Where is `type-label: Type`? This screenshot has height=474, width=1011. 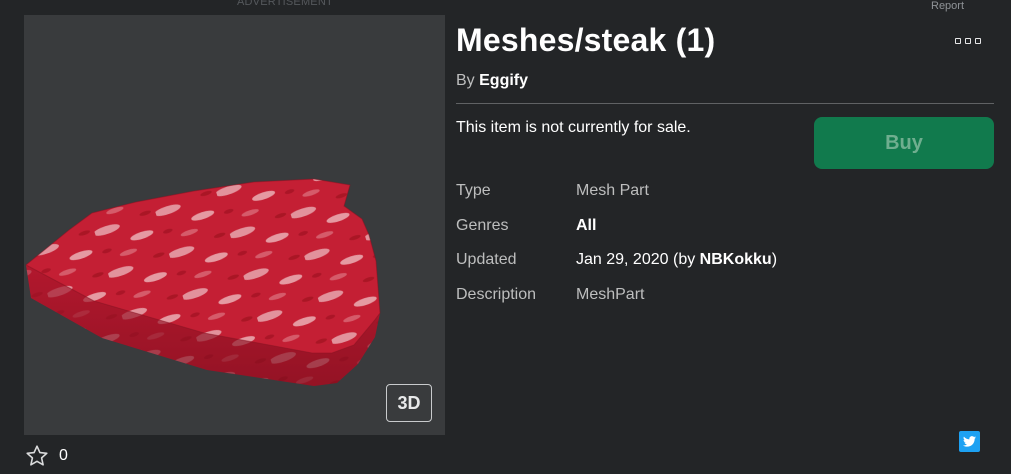
type-label: Type is located at coordinates (473, 190).